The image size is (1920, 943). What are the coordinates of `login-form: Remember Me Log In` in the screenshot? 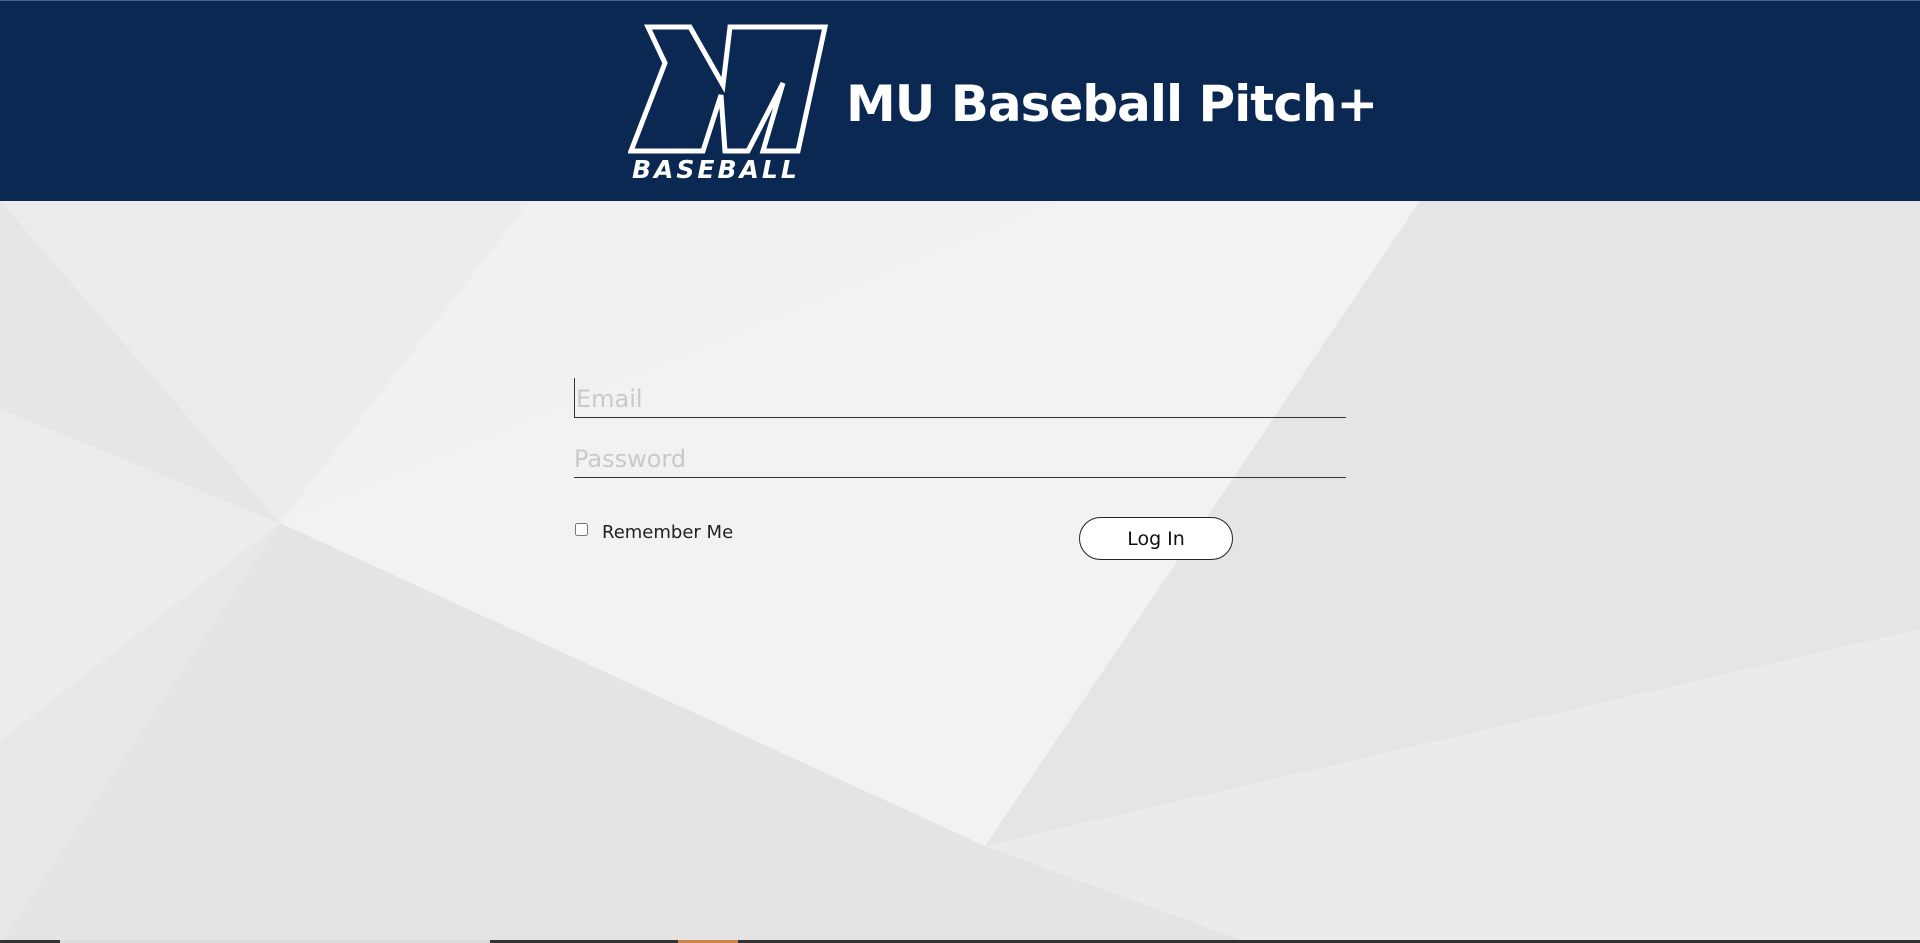 It's located at (960, 470).